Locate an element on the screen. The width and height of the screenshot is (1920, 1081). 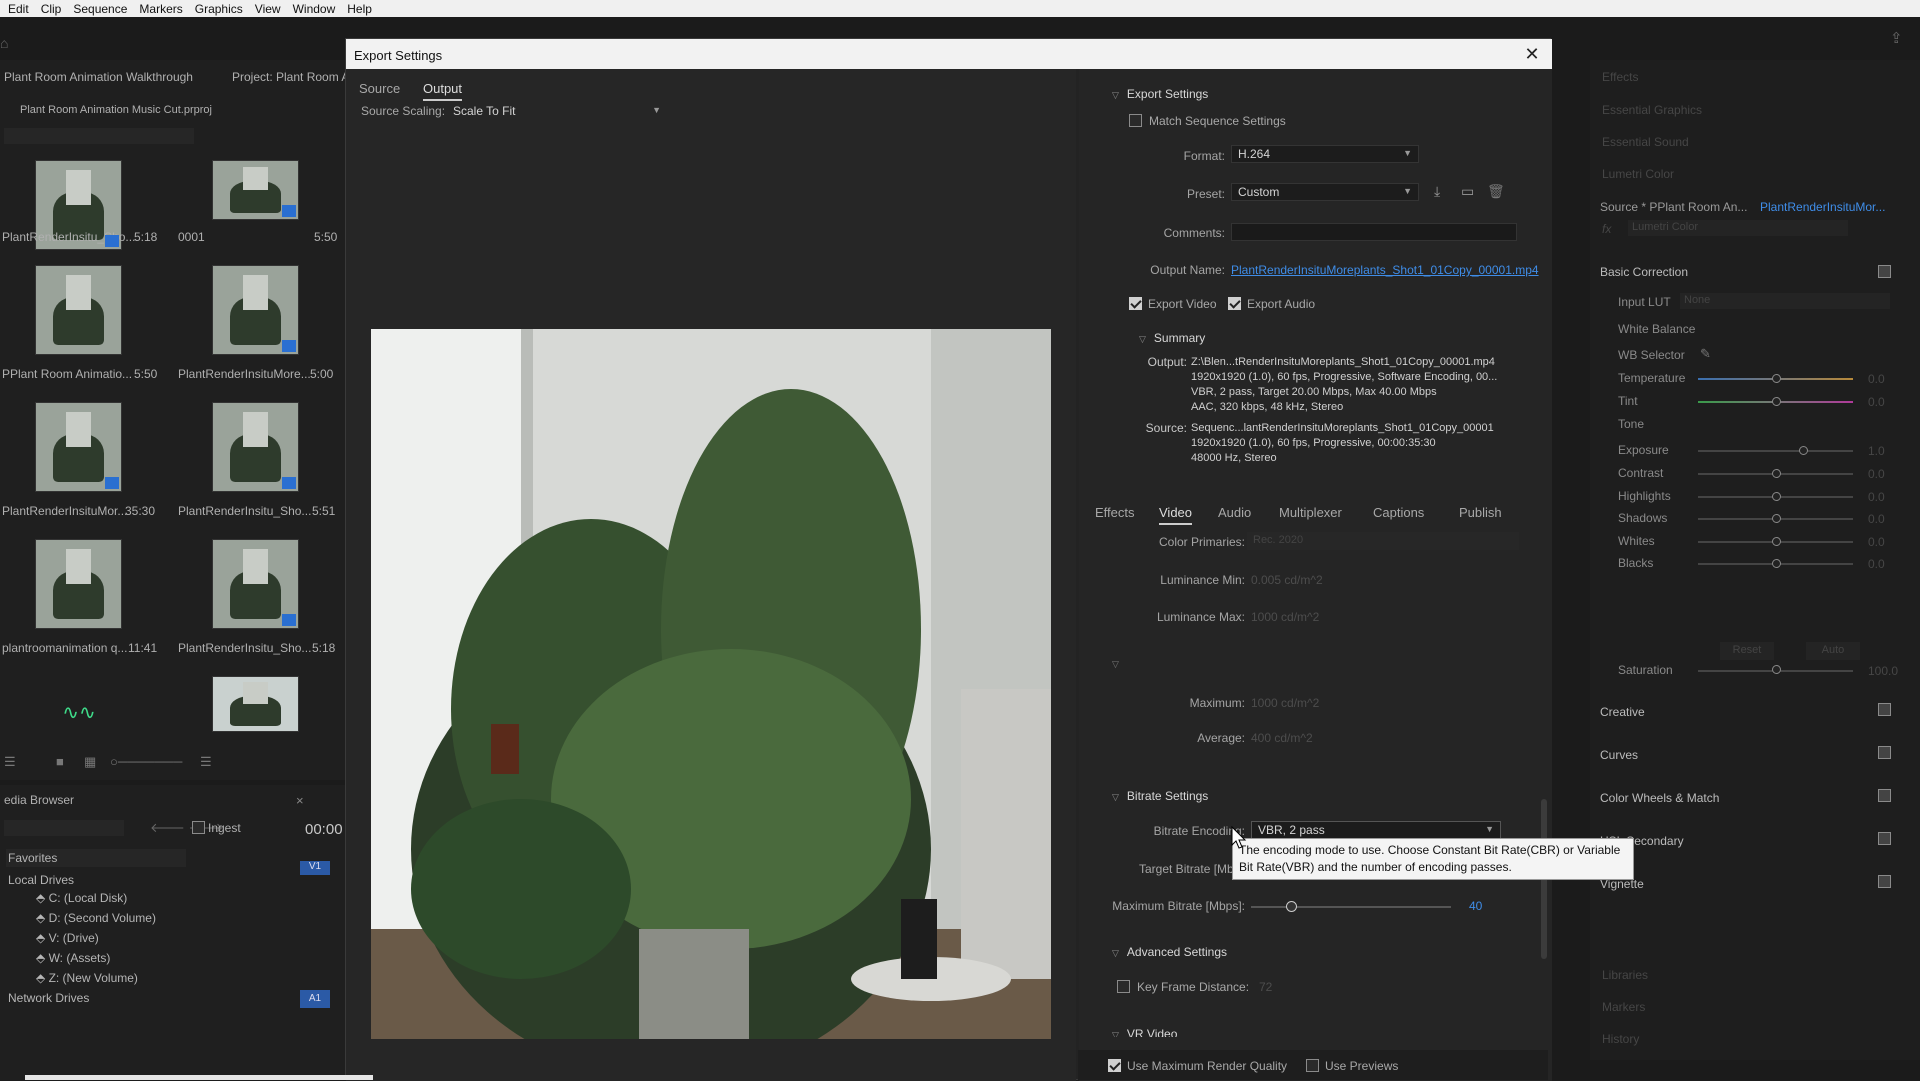
menu-edit: Edit is located at coordinates (18, 9).